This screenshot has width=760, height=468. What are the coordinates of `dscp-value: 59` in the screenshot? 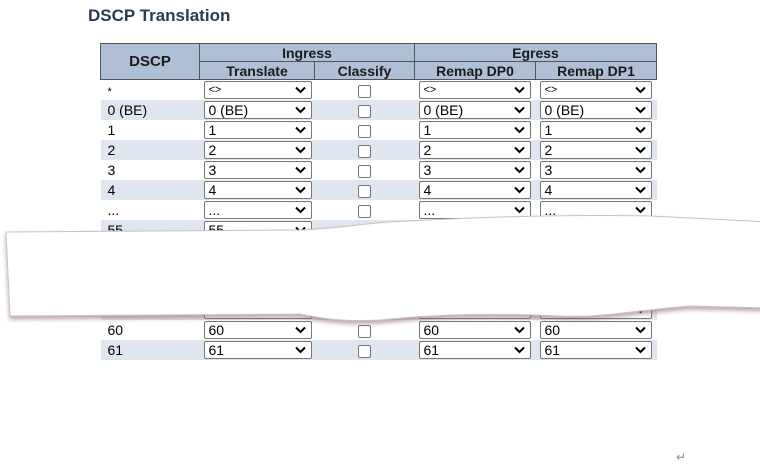 It's located at (115, 310).